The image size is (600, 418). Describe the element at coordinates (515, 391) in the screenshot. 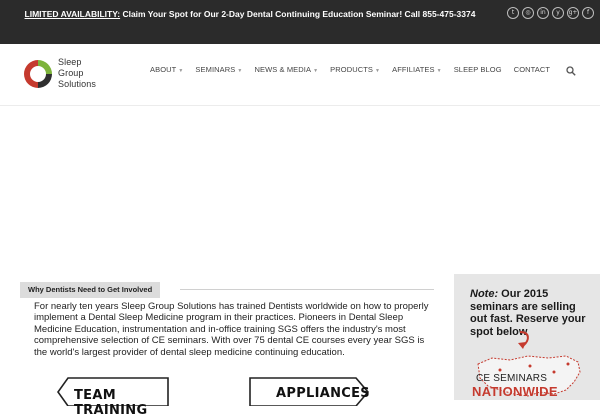

I see `nationwide-label: NATIONWIDE` at that location.